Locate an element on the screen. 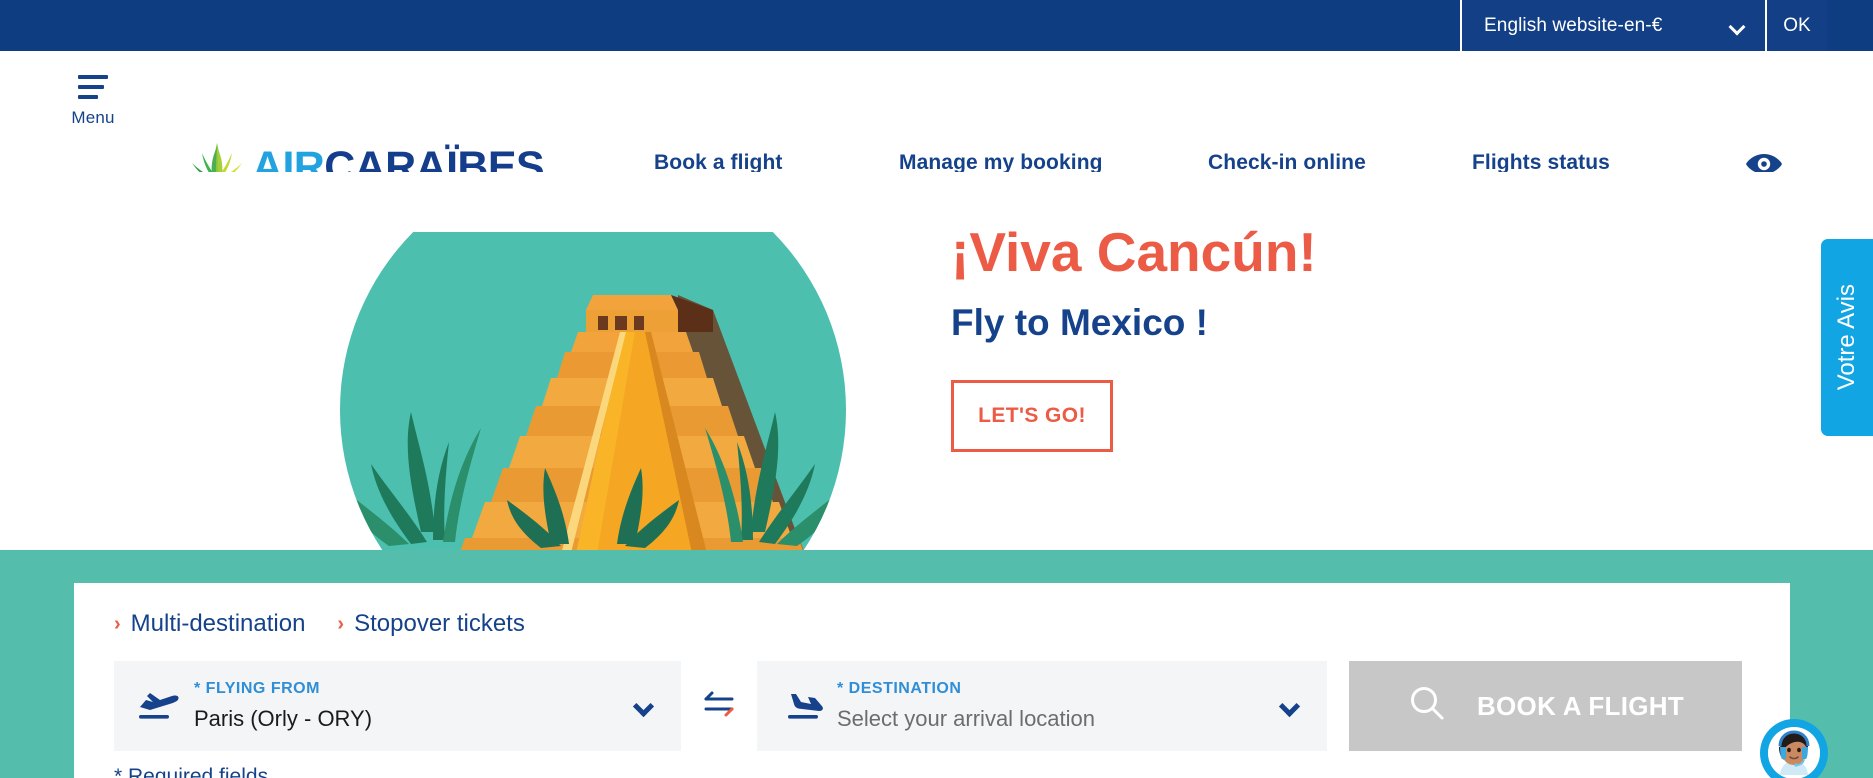  language-currency-select: English website-en-€ is located at coordinates (1613, 25).